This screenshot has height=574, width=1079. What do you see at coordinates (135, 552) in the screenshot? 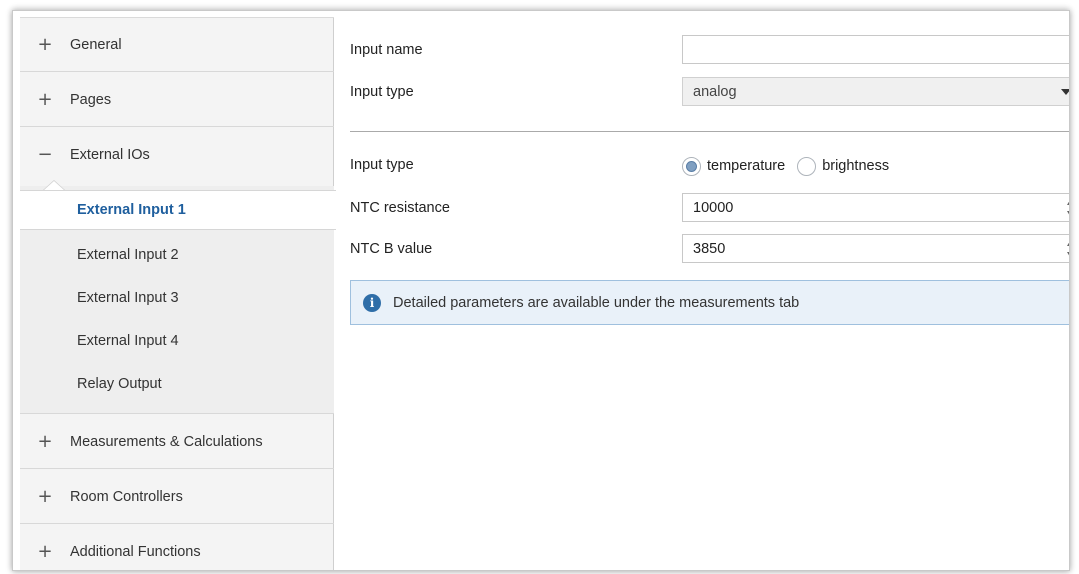
I see `sidebar-item-label: Additional Functions` at bounding box center [135, 552].